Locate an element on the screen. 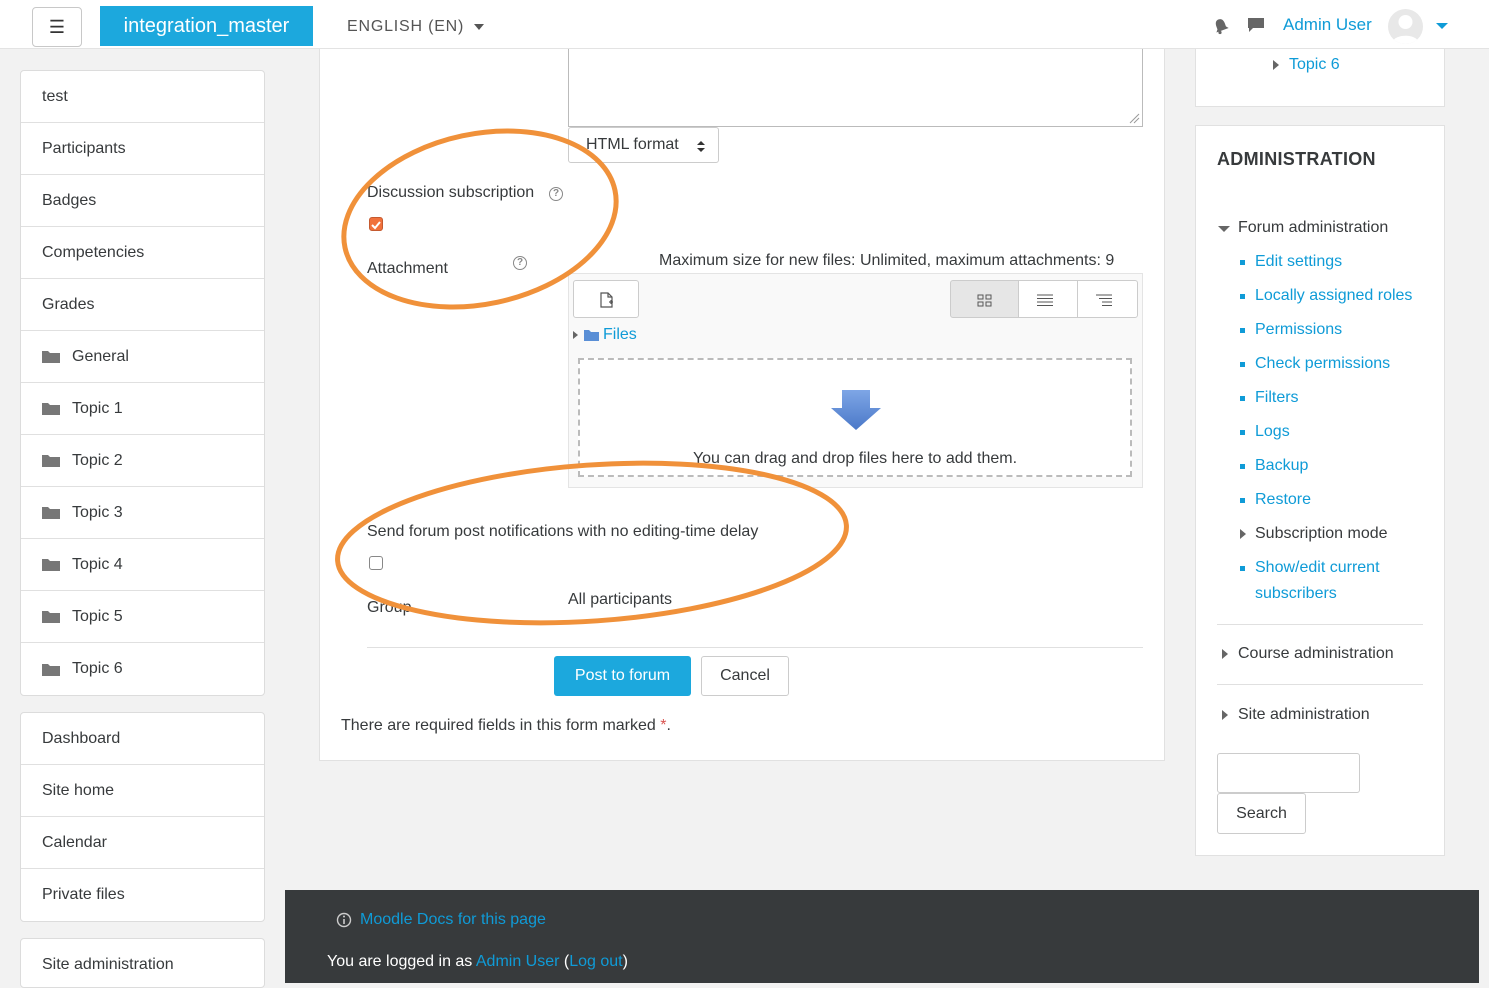 The height and width of the screenshot is (988, 1489). avatar-icon is located at coordinates (1405, 29).